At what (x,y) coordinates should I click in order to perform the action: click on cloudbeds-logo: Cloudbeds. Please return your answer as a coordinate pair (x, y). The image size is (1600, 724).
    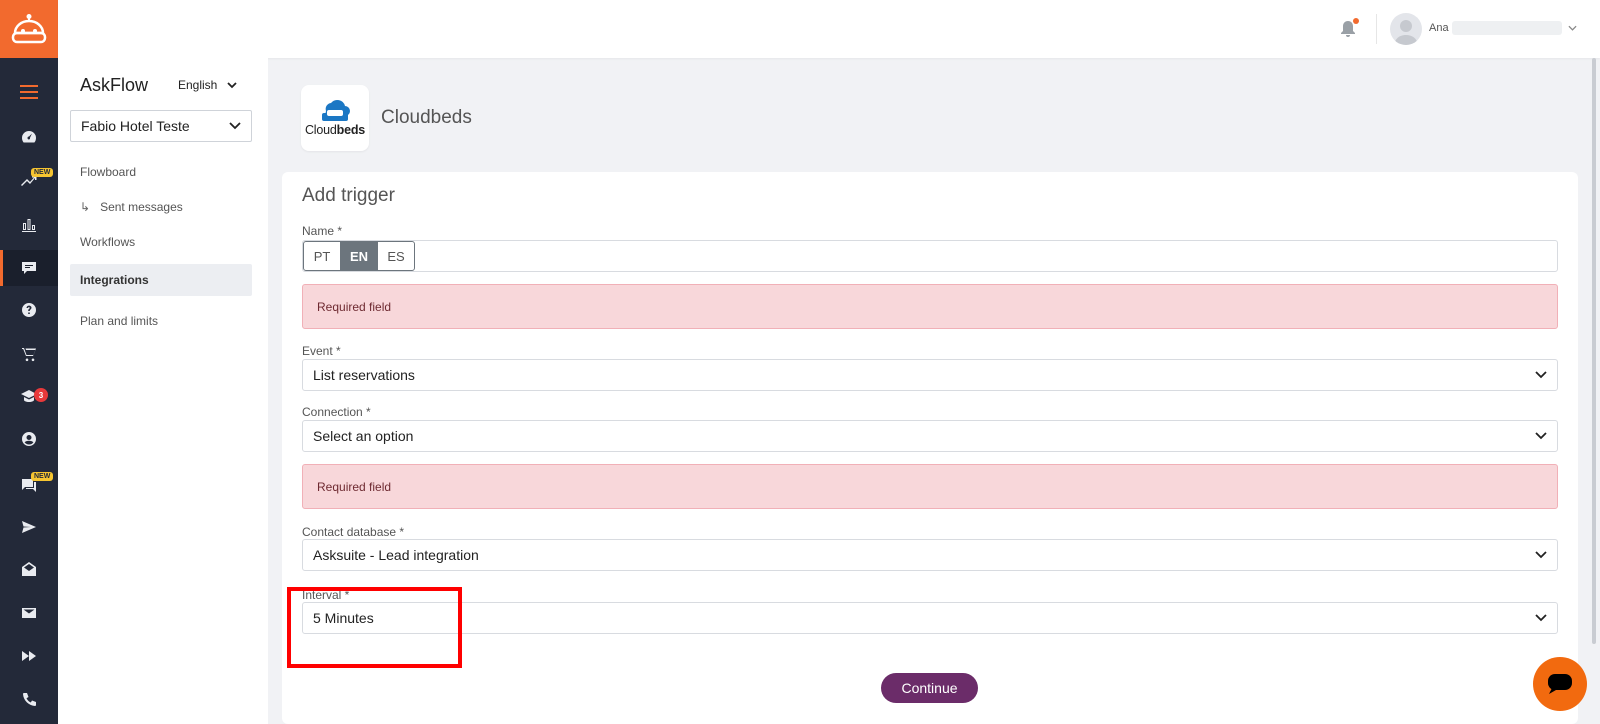
    Looking at the image, I should click on (335, 118).